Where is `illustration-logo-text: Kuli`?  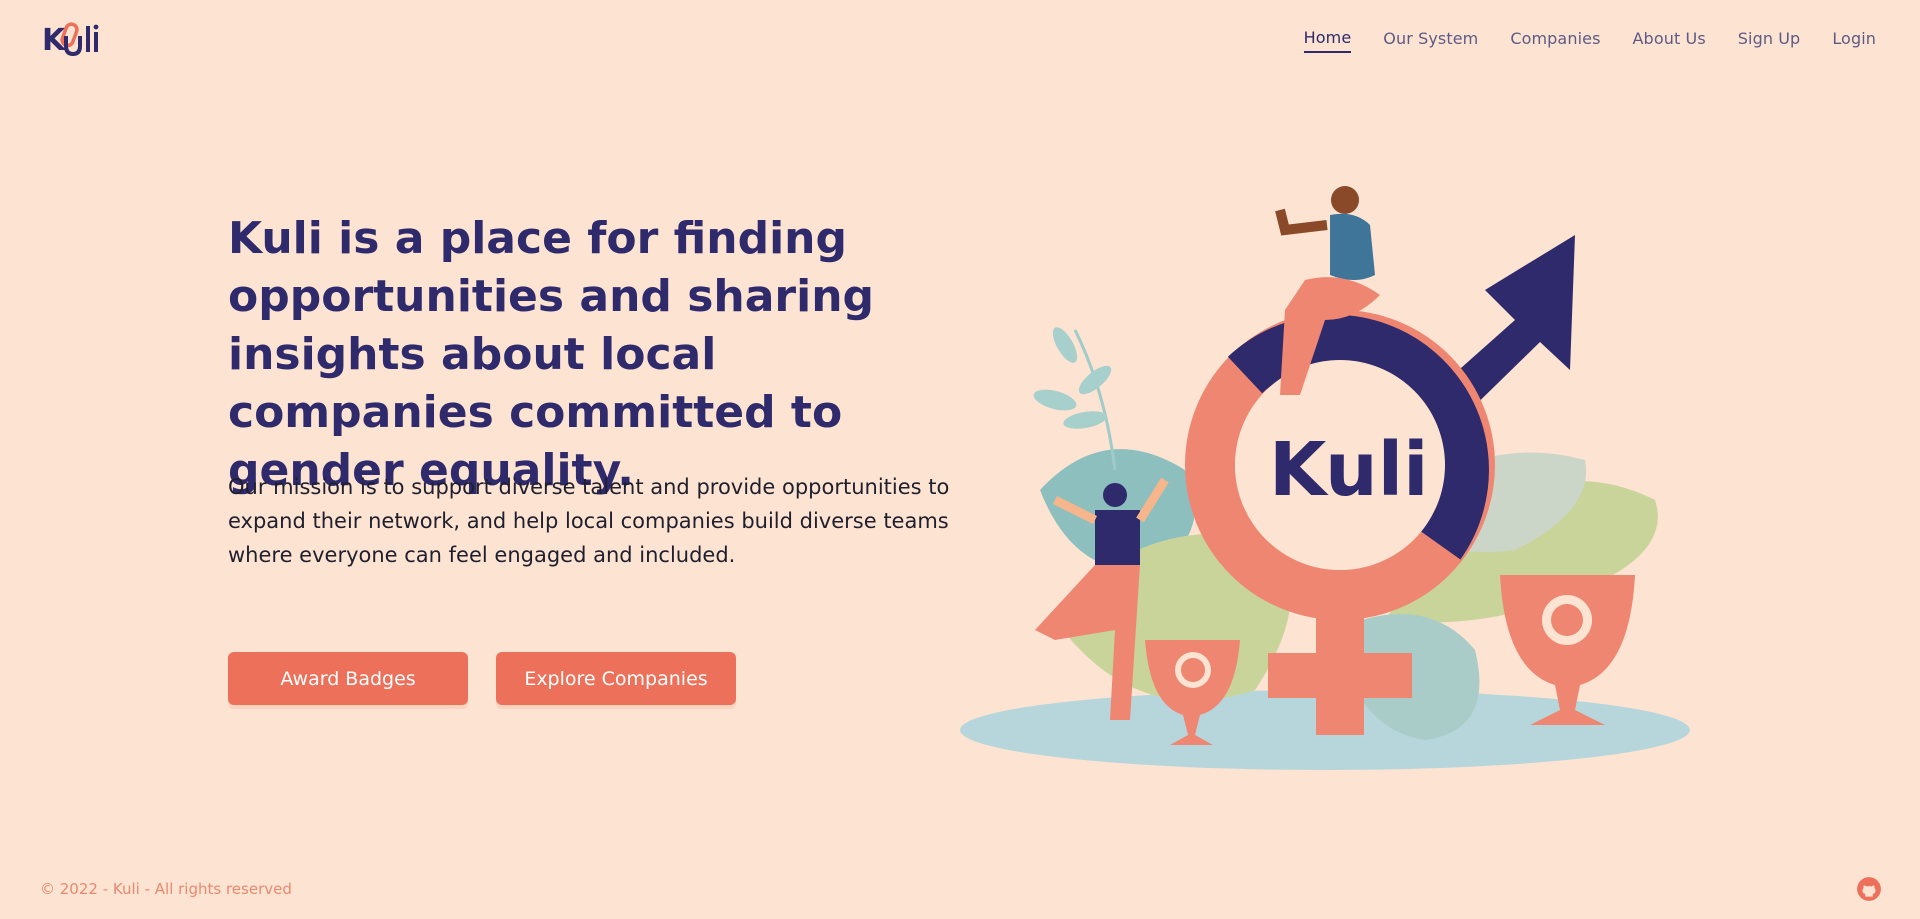
illustration-logo-text: Kuli is located at coordinates (1348, 470).